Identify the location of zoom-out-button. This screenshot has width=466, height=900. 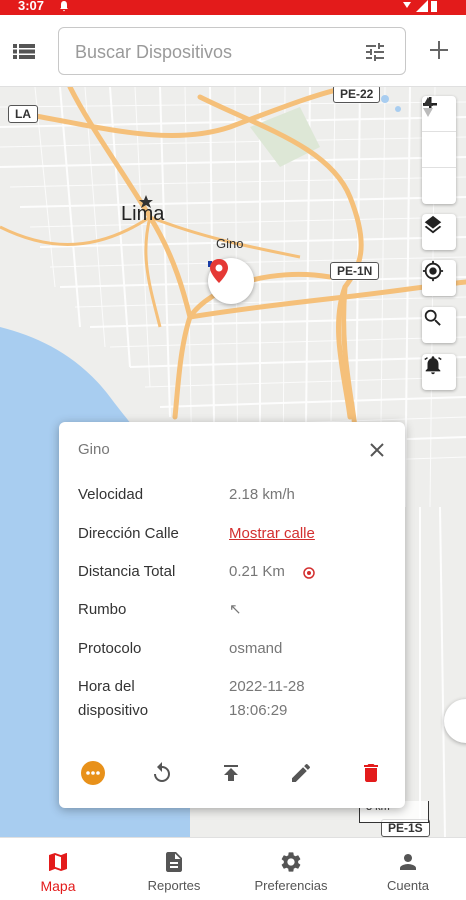
(439, 135).